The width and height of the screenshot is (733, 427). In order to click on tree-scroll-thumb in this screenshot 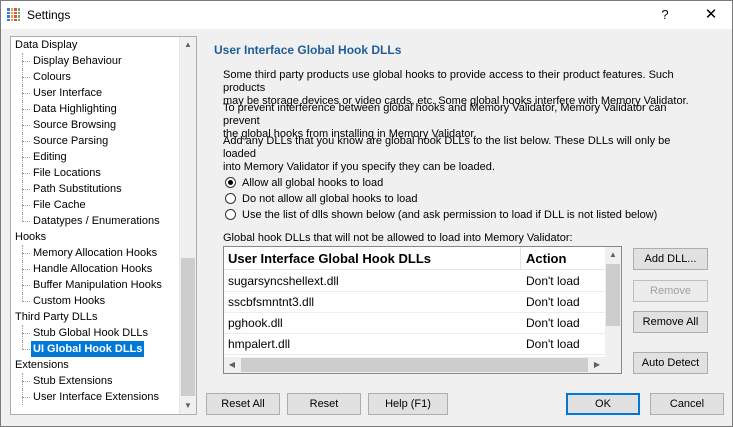, I will do `click(188, 327)`.